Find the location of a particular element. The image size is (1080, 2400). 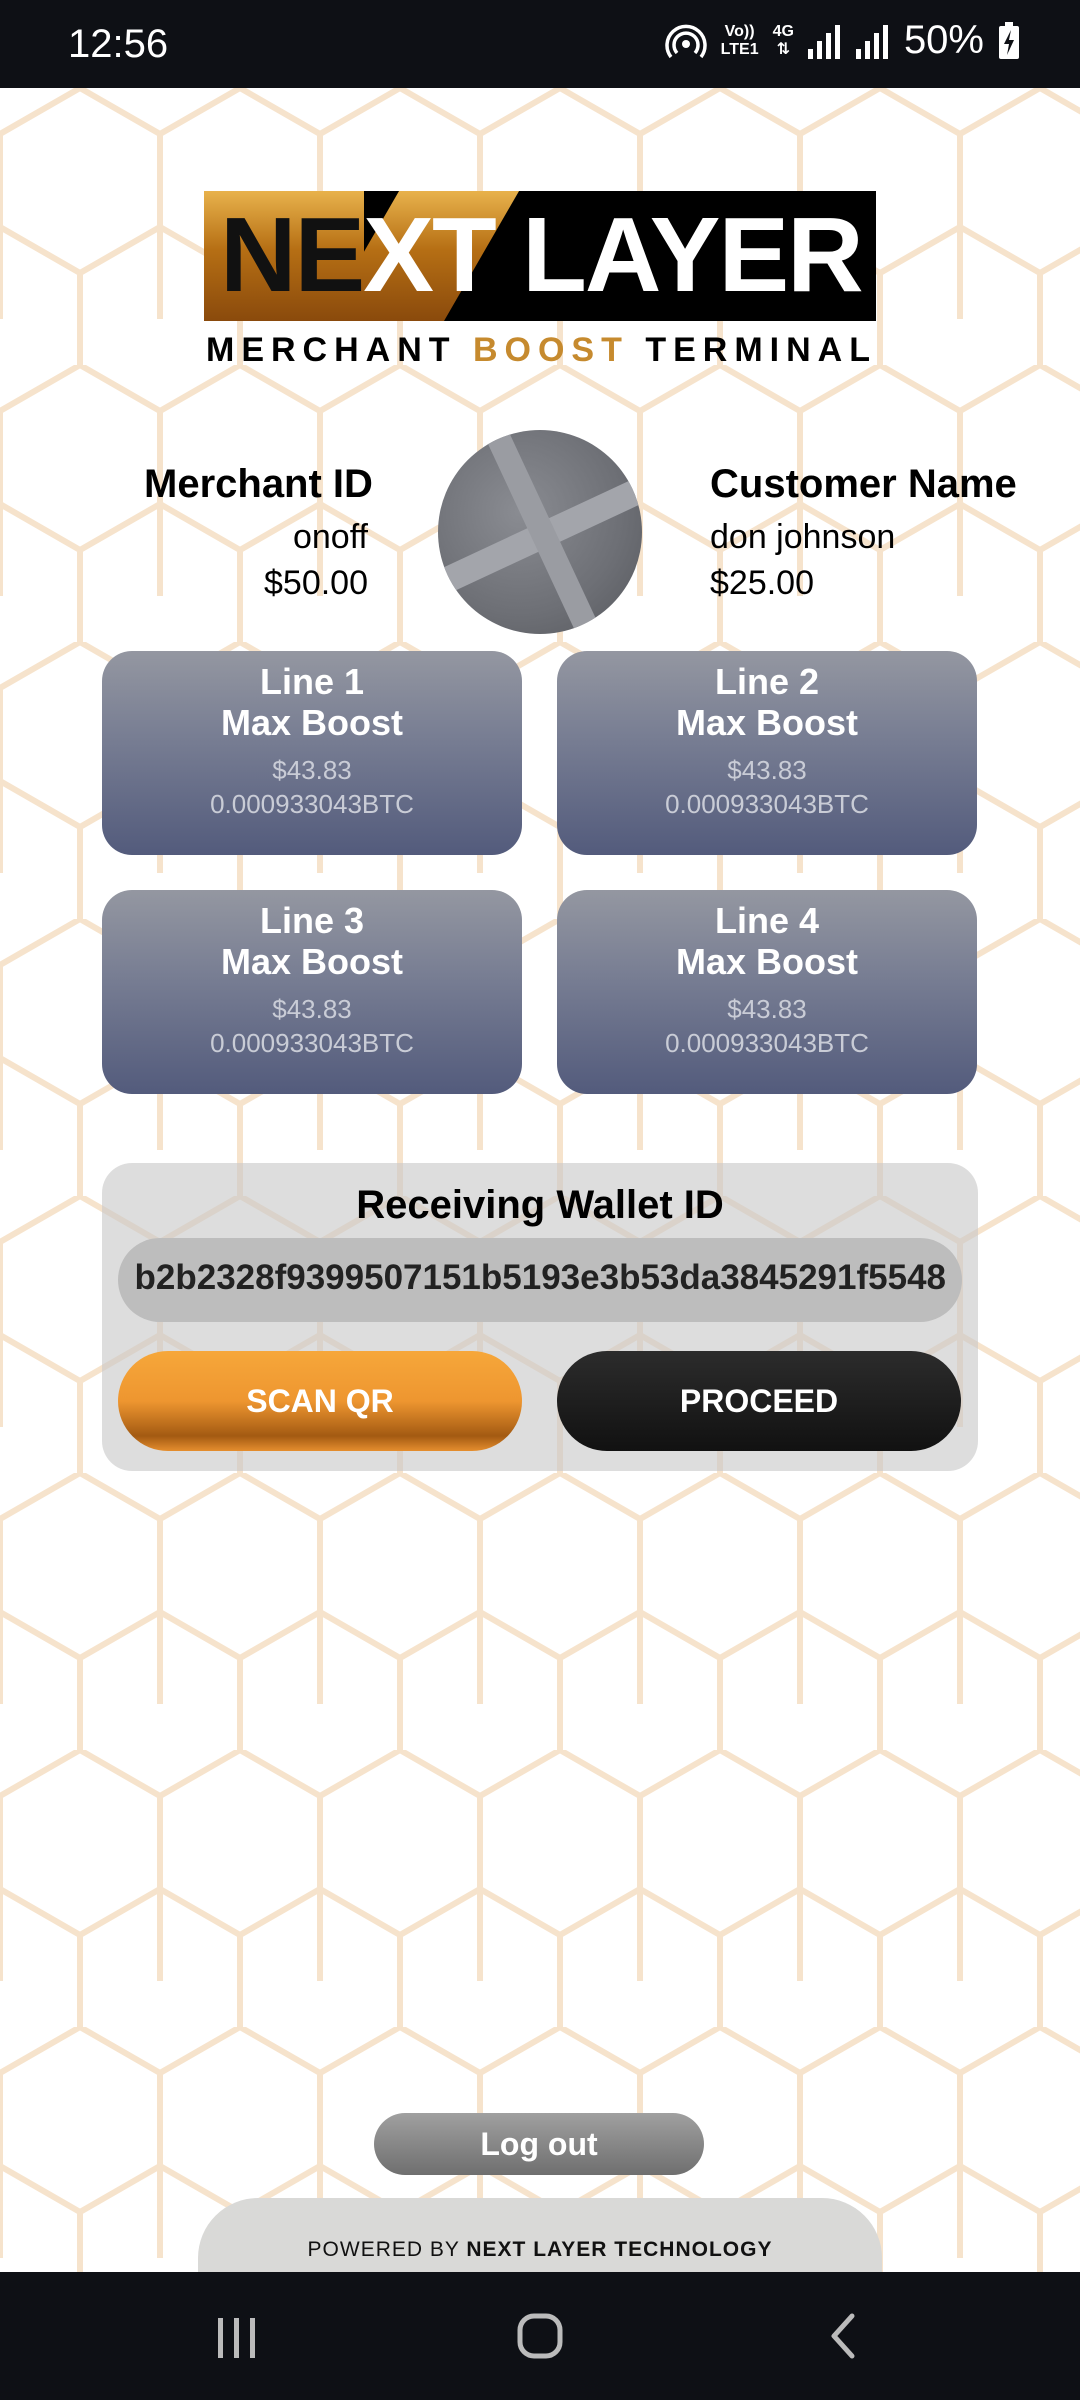

customer-name: don johnson is located at coordinates (803, 537).